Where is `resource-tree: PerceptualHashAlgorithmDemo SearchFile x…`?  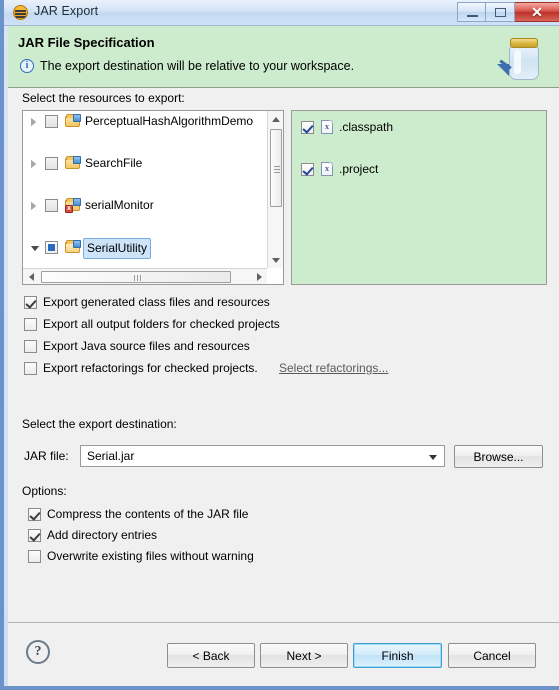
resource-tree: PerceptualHashAlgorithmDemo SearchFile x… is located at coordinates (153, 197).